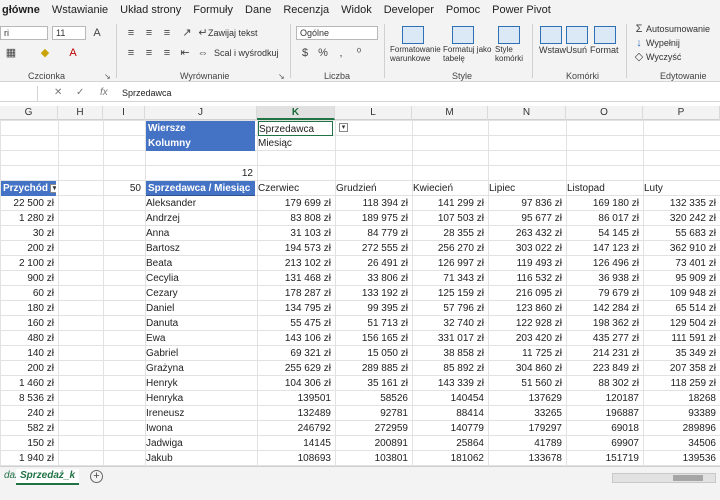 The image size is (720, 500). I want to click on cell-value: 14145, so click(295, 443).